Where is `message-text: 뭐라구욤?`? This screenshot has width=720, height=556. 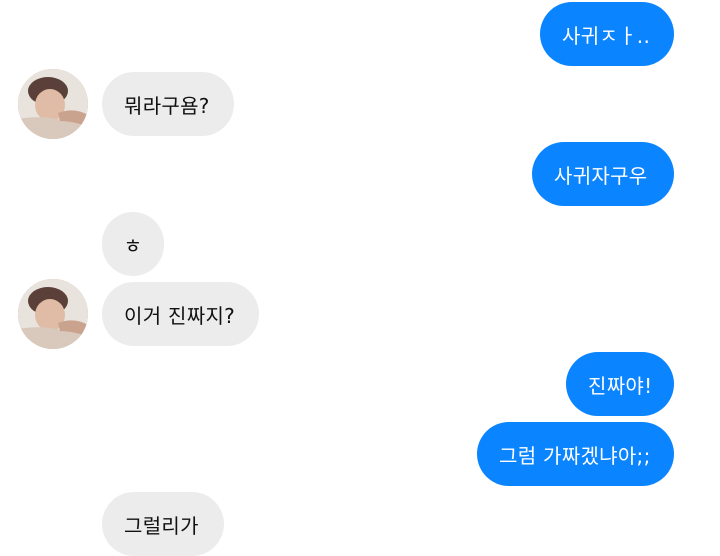
message-text: 뭐라구욤? is located at coordinates (167, 105).